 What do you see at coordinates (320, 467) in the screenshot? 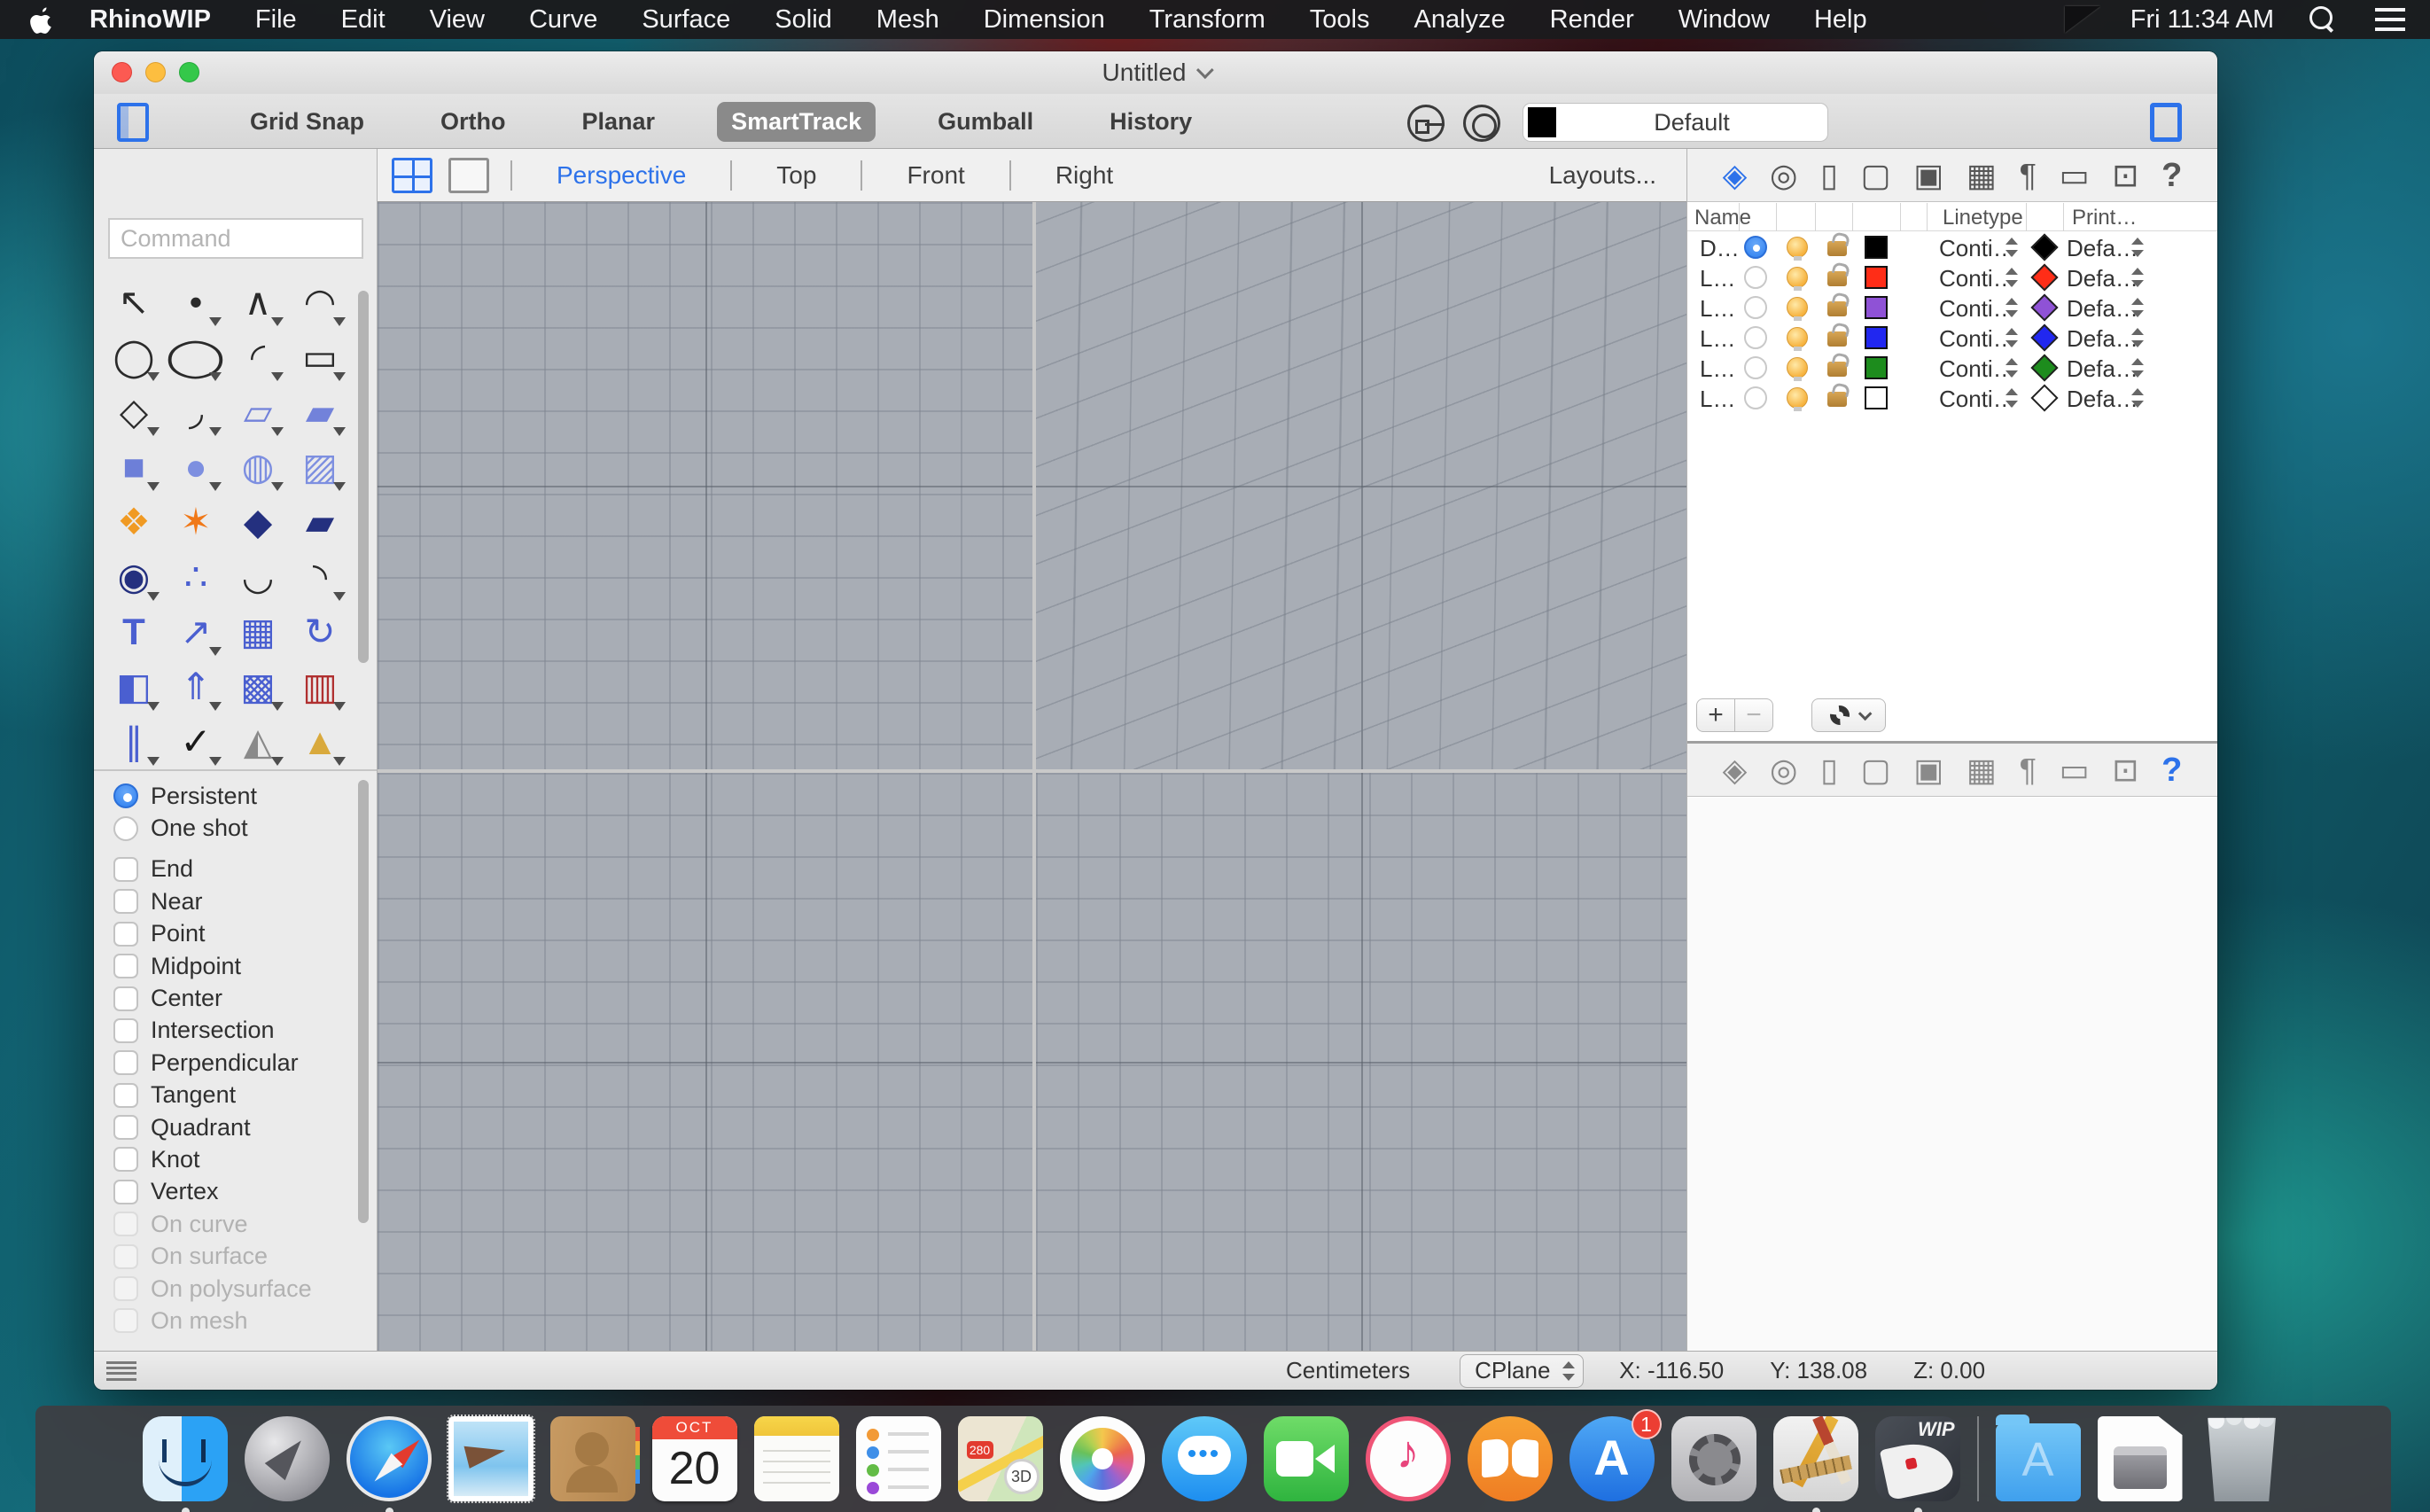
I see `tool-surface-grid-icon: ▨` at bounding box center [320, 467].